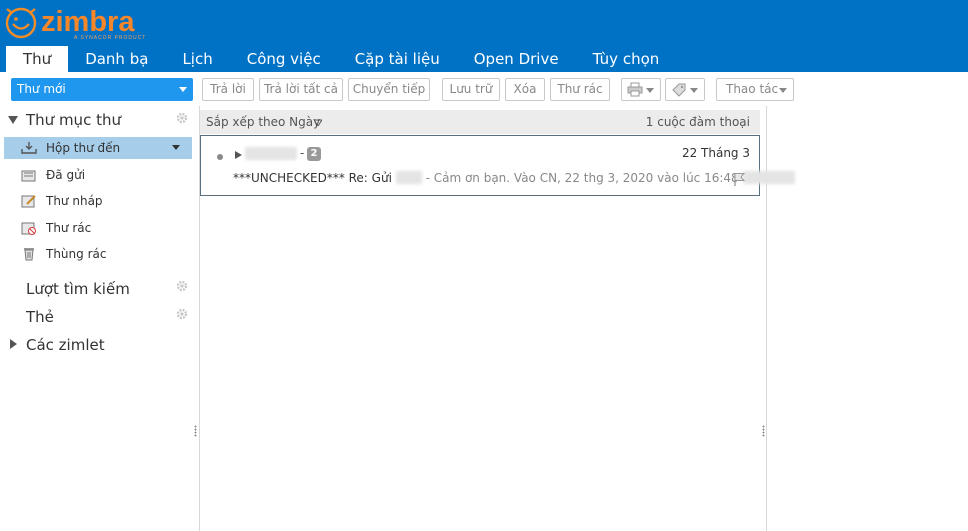 The image size is (968, 531). What do you see at coordinates (679, 90) in the screenshot?
I see `tag-icon` at bounding box center [679, 90].